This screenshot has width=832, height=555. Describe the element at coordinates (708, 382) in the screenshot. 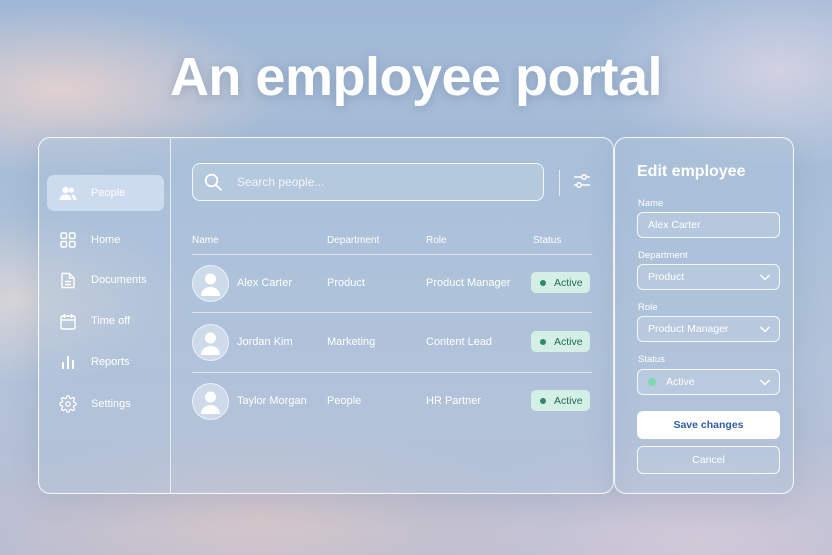

I see `status-select: Active` at that location.